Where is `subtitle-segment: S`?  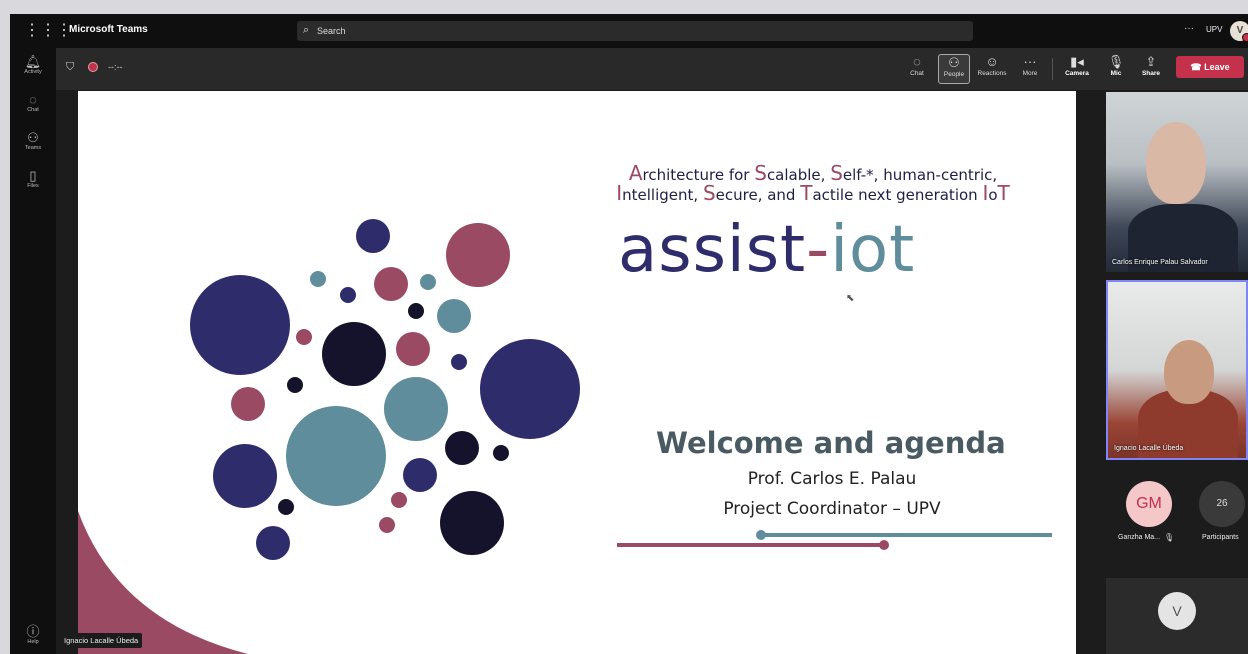
subtitle-segment: S is located at coordinates (709, 193).